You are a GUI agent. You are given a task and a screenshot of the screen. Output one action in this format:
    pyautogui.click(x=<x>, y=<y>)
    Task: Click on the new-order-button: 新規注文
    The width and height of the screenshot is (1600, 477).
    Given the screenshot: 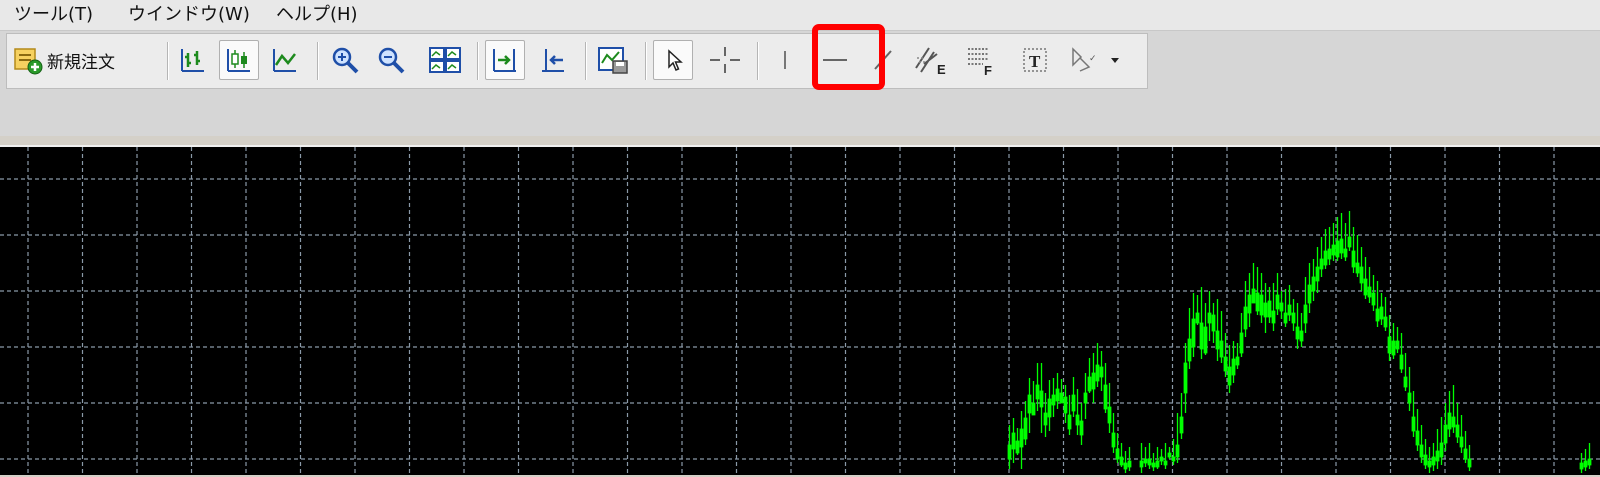 What is the action you would take?
    pyautogui.click(x=86, y=60)
    